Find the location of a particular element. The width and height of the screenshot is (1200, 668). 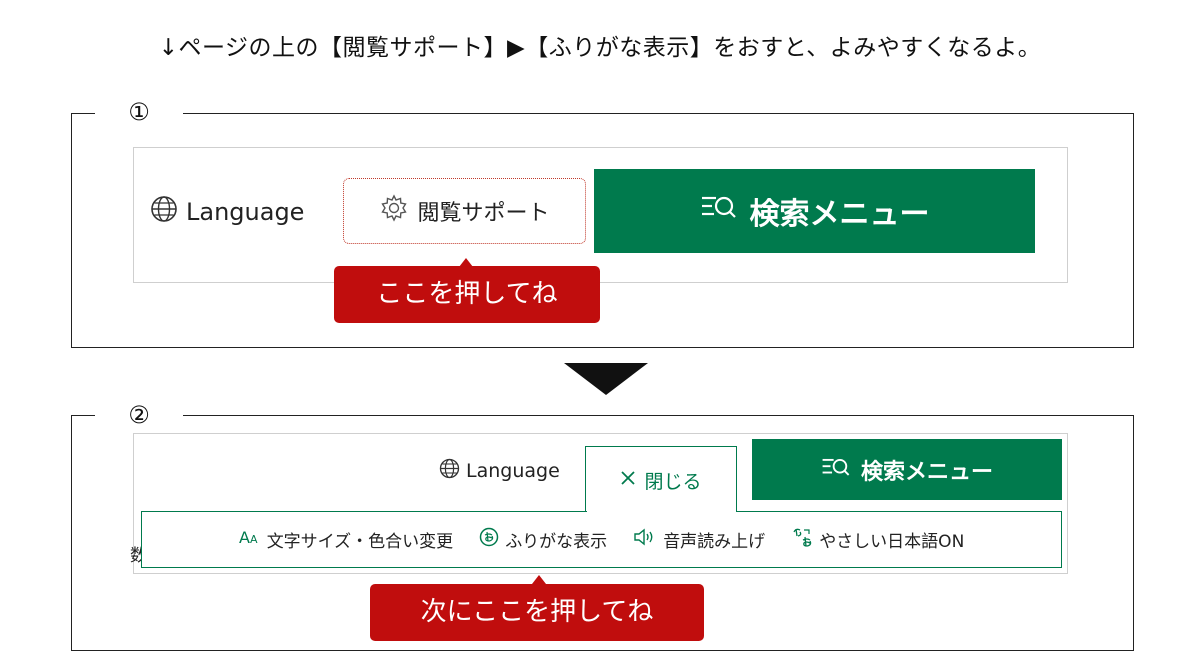

easy-japanese-option: やさしい日本語ON is located at coordinates (877, 539).